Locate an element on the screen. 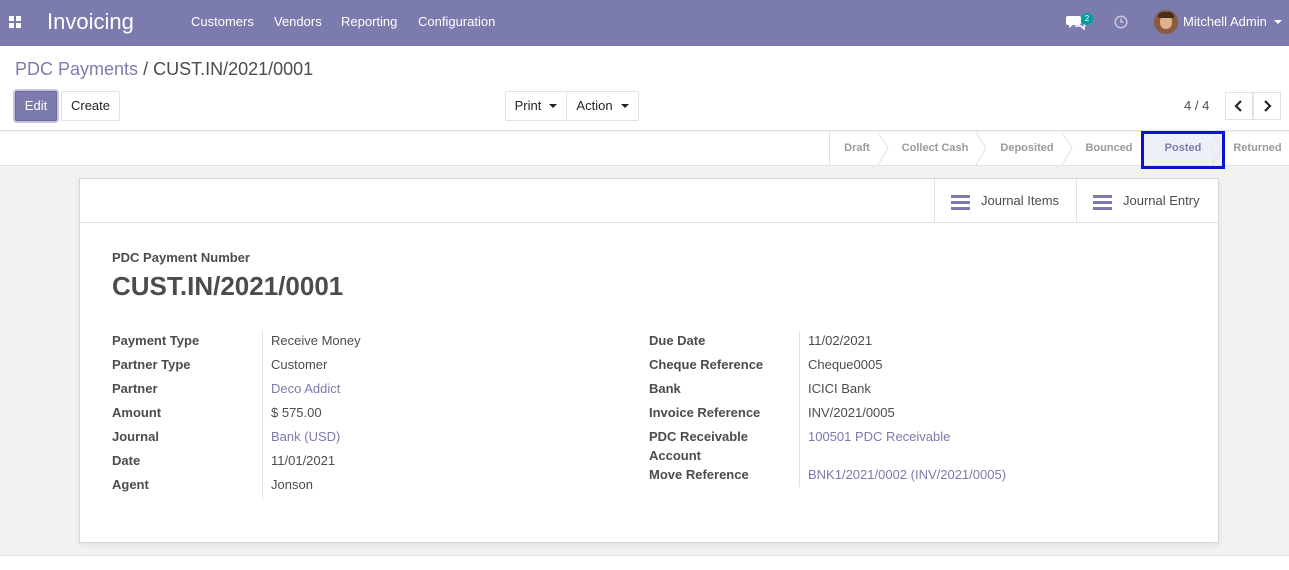  value-amount: $ 575.00 is located at coordinates (296, 412).